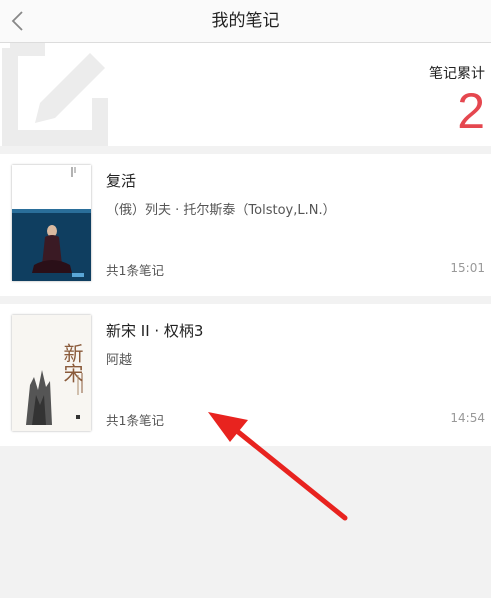 This screenshot has width=491, height=598. What do you see at coordinates (221, 210) in the screenshot?
I see `book-author: （俄）列夫 · 托尔斯泰（Tolstoy,L.N.）` at bounding box center [221, 210].